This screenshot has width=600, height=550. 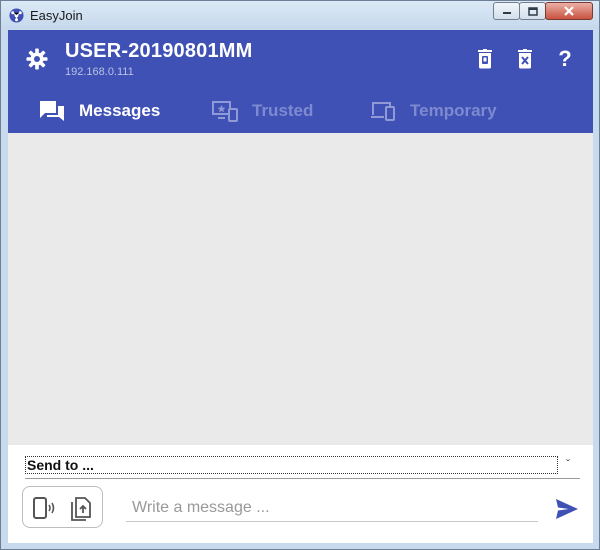 I want to click on tab-messages: Messages, so click(x=99, y=111).